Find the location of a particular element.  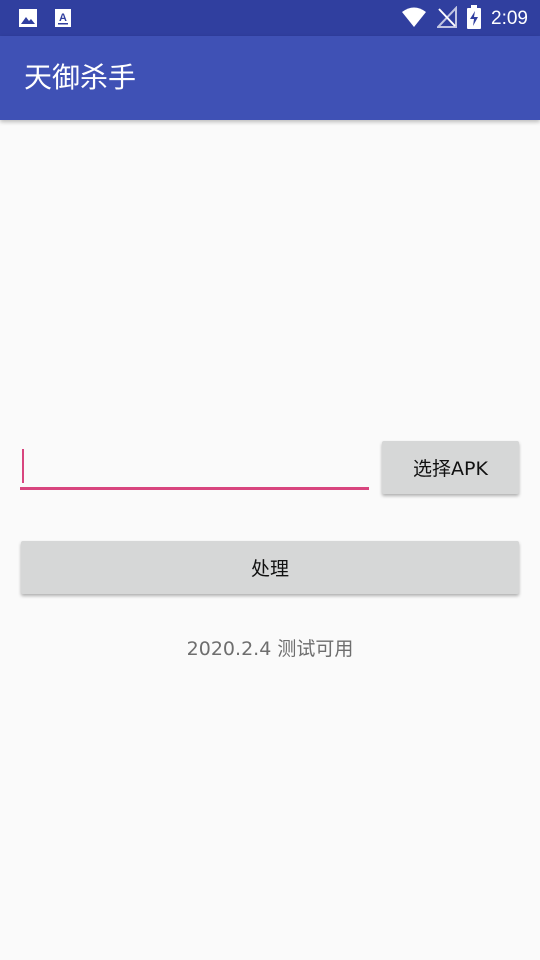

svg-text: A is located at coordinates (63, 18).